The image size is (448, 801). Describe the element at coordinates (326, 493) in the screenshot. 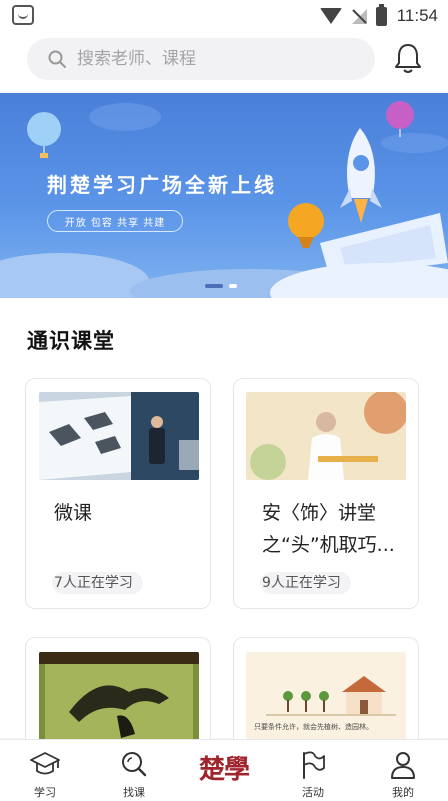

I see `course-card: 安〈饰〉讲堂之“头”机取巧... 9人正在学习` at that location.